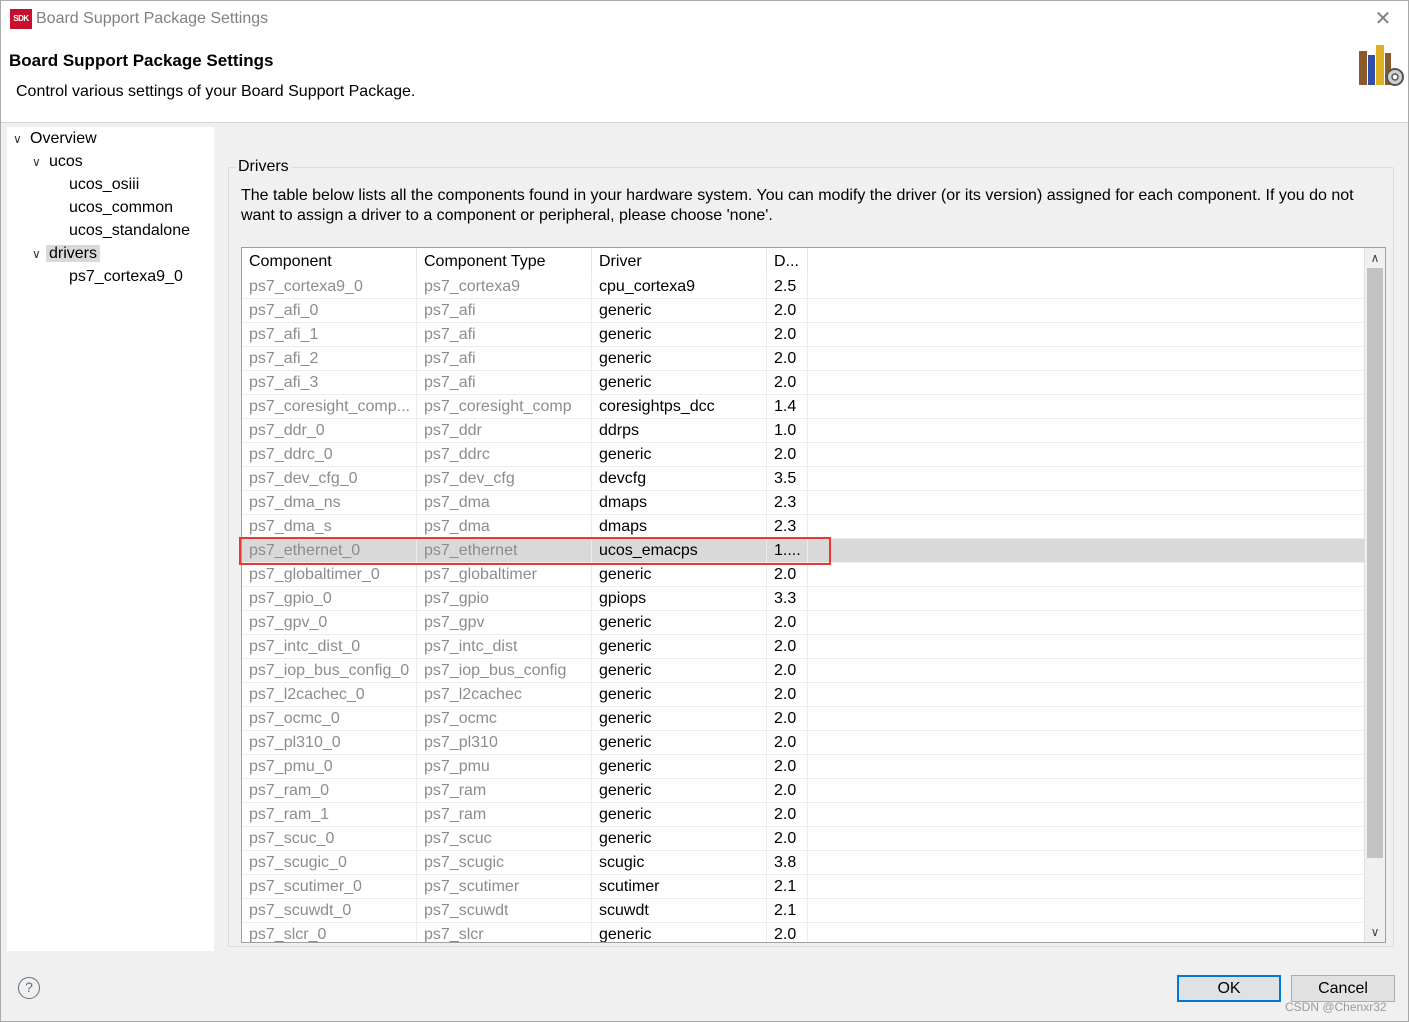 This screenshot has height=1022, width=1409. I want to click on table-row: ps7_intc_dist_0 ps7_intc_dist generic 2.0, so click(803, 647).